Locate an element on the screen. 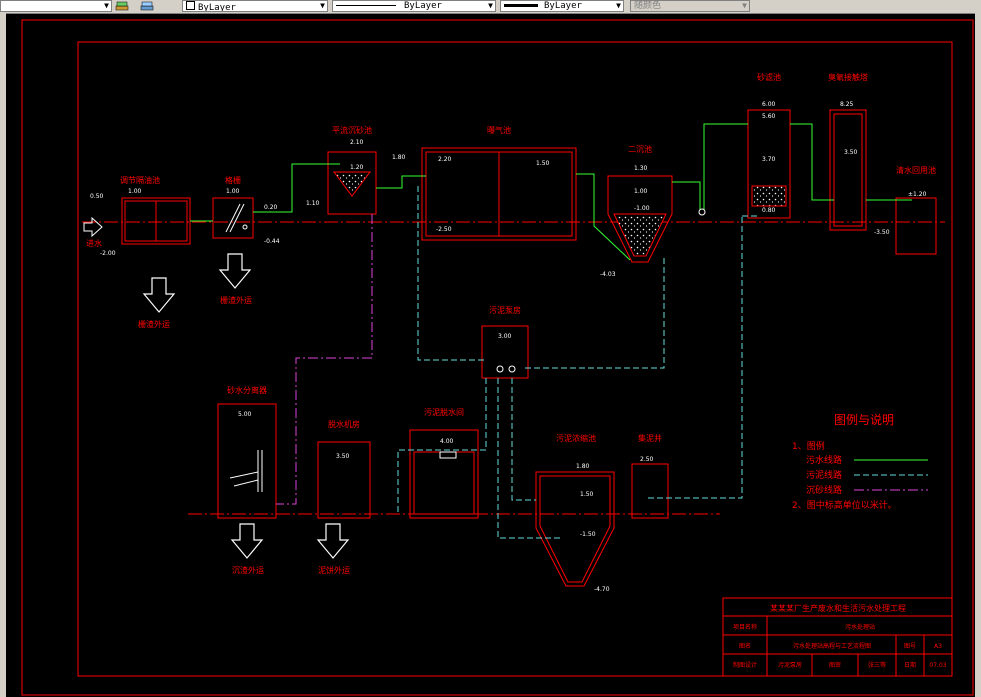  sludge-thickener-water: 1.50 is located at coordinates (587, 494).